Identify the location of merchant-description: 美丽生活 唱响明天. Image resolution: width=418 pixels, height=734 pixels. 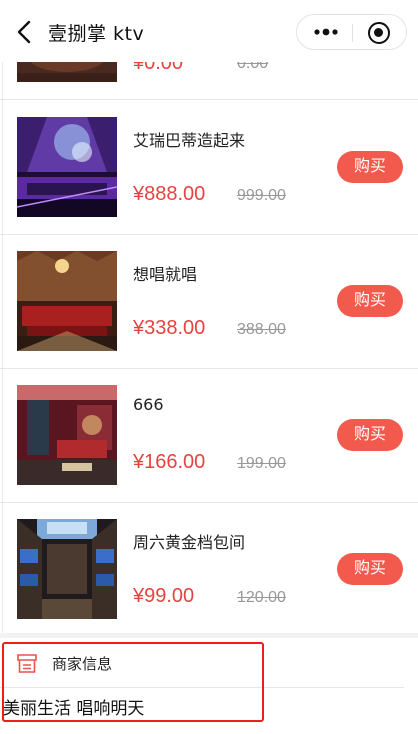
(74, 709).